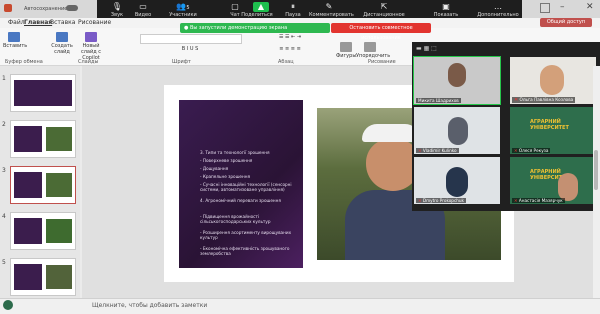 This screenshot has width=600, height=314. Describe the element at coordinates (531, 150) in the screenshot. I see `participant-name: ✕ Олеся Рекуза` at that location.